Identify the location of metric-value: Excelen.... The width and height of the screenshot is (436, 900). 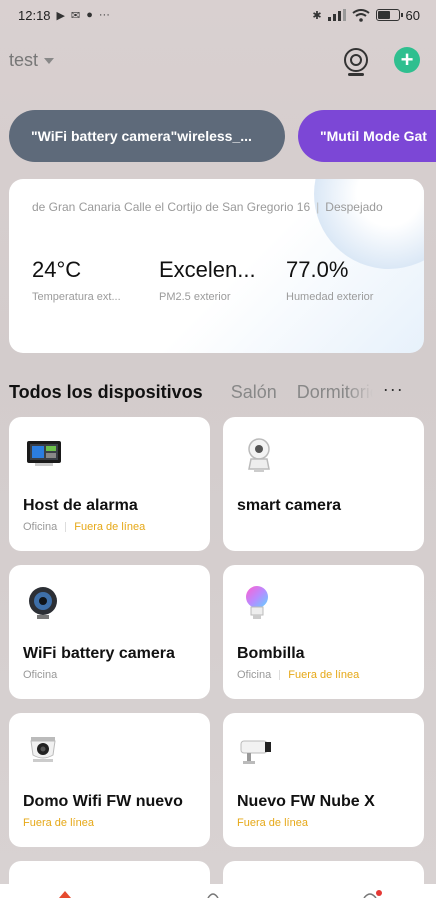
(207, 269).